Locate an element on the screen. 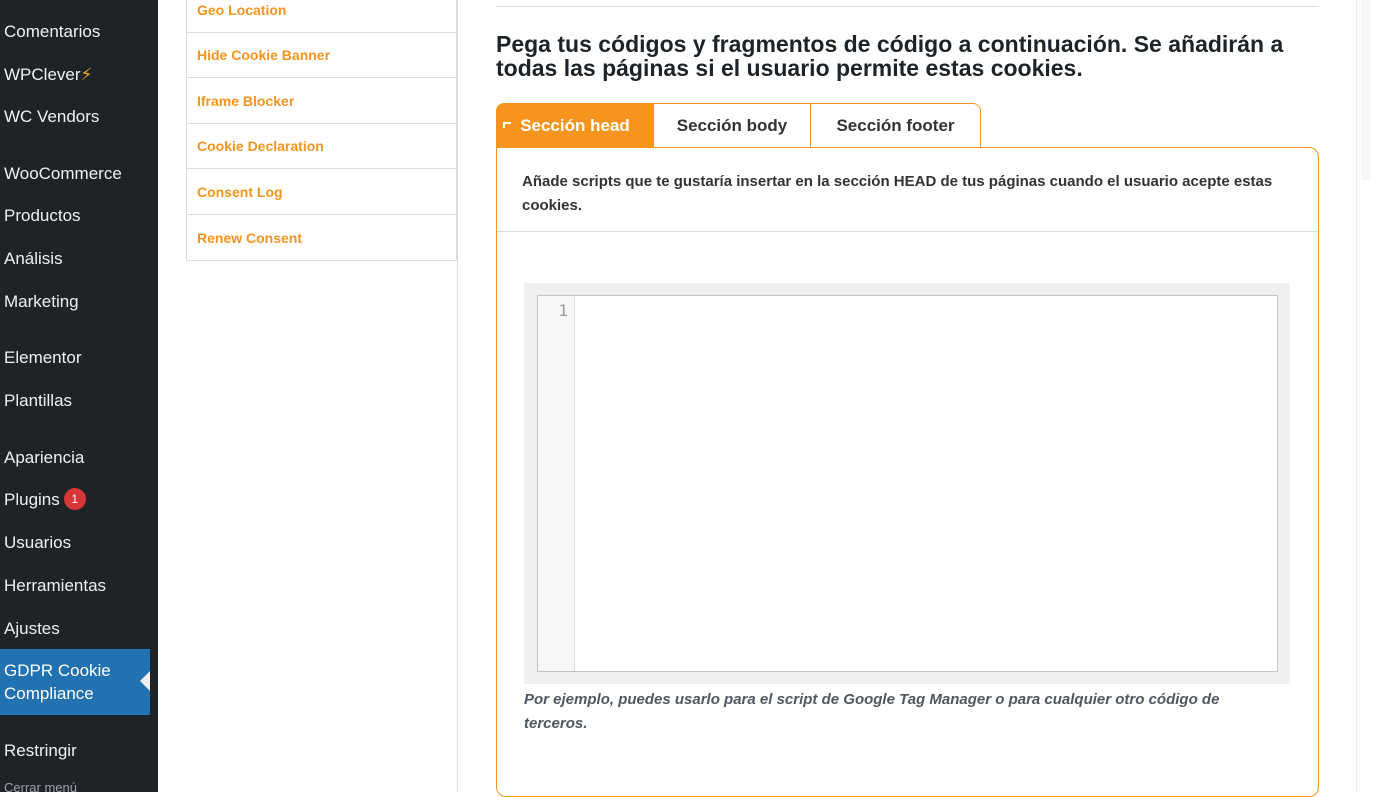 This screenshot has width=1374, height=797. tab-head-section: Sección head is located at coordinates (575, 125).